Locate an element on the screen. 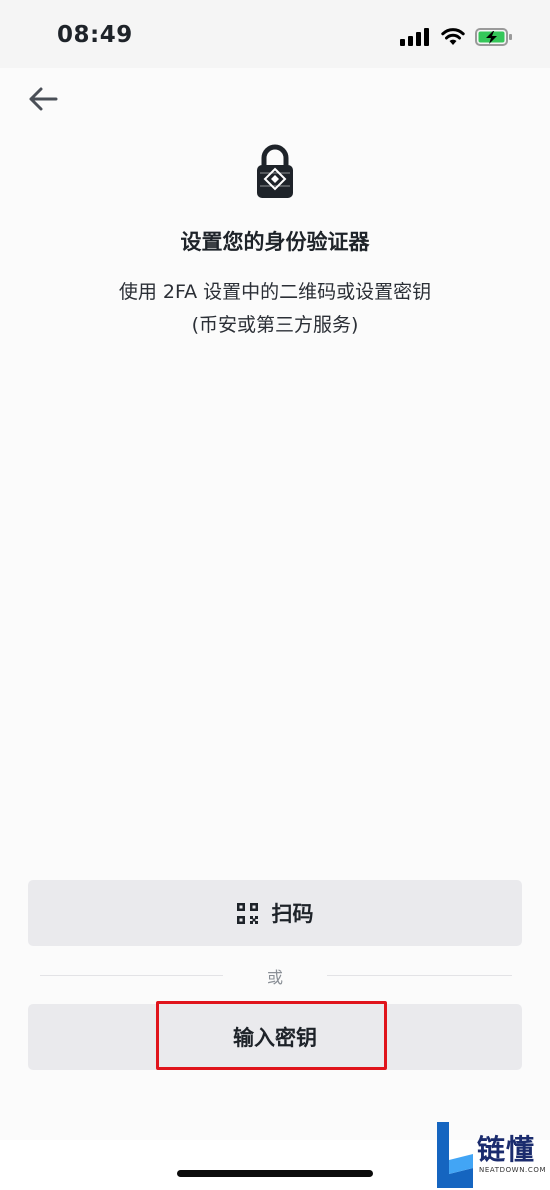  watermark-logo-icon is located at coordinates (455, 1155).